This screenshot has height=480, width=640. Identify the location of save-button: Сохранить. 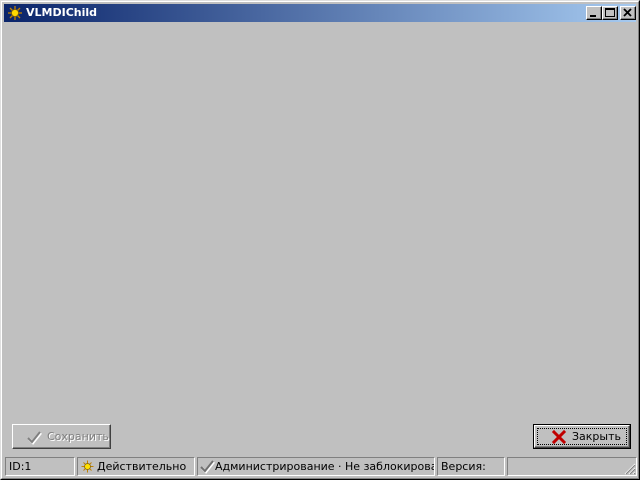
(61, 436).